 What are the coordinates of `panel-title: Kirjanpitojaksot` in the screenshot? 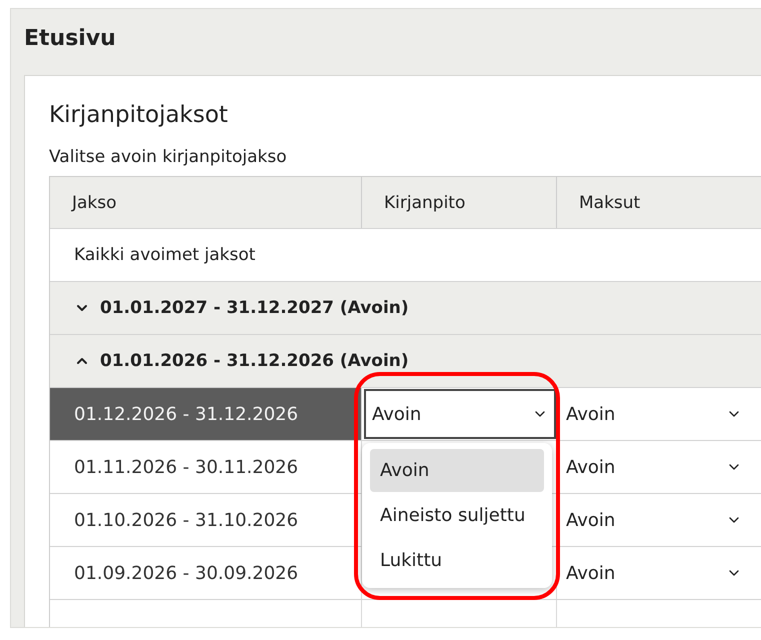 It's located at (139, 115).